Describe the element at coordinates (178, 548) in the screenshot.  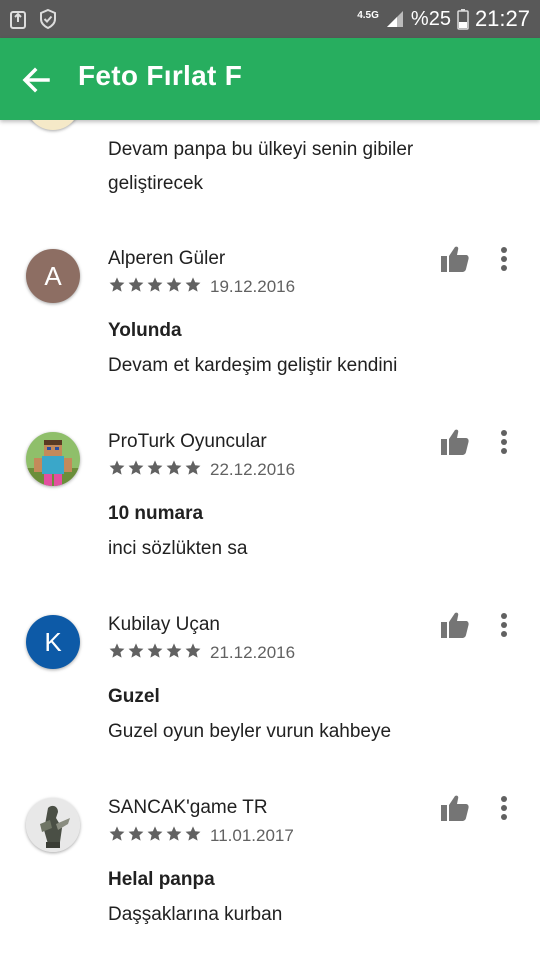
I see `review-body: inci sözlükten sa` at that location.